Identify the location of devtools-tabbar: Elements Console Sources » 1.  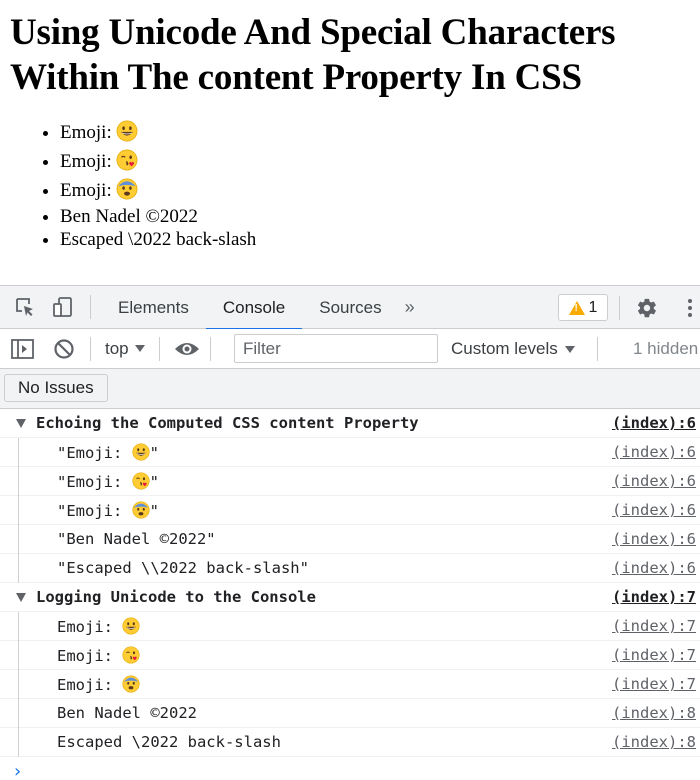
(350, 308).